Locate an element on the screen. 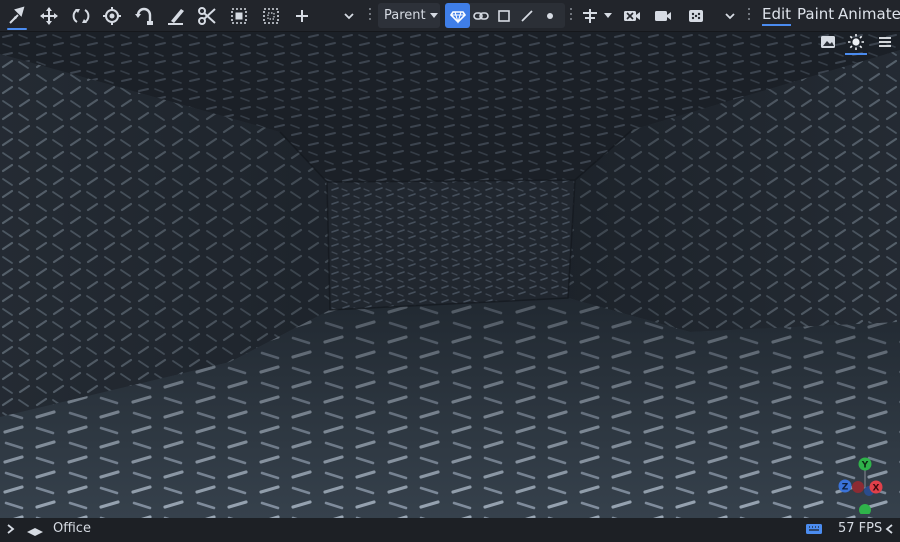 The height and width of the screenshot is (542, 900). vertex-dot-icon is located at coordinates (550, 15).